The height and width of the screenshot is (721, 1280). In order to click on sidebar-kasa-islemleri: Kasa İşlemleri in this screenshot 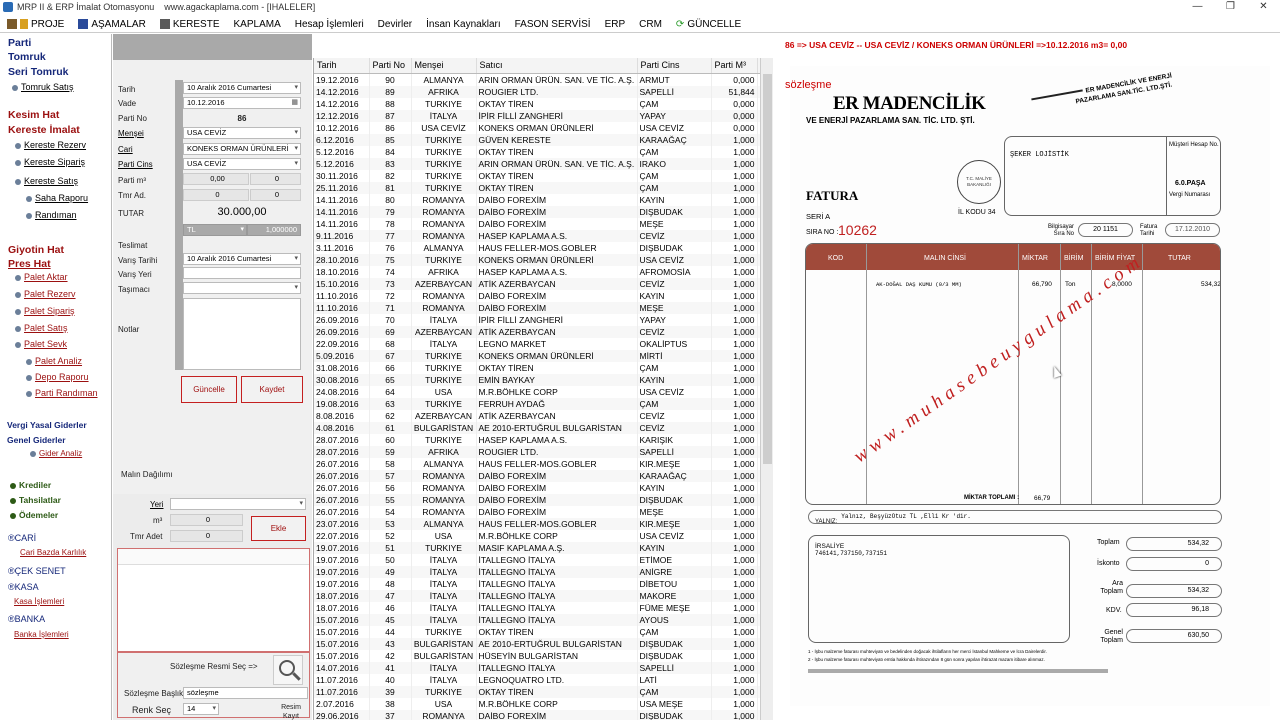, I will do `click(39, 601)`.